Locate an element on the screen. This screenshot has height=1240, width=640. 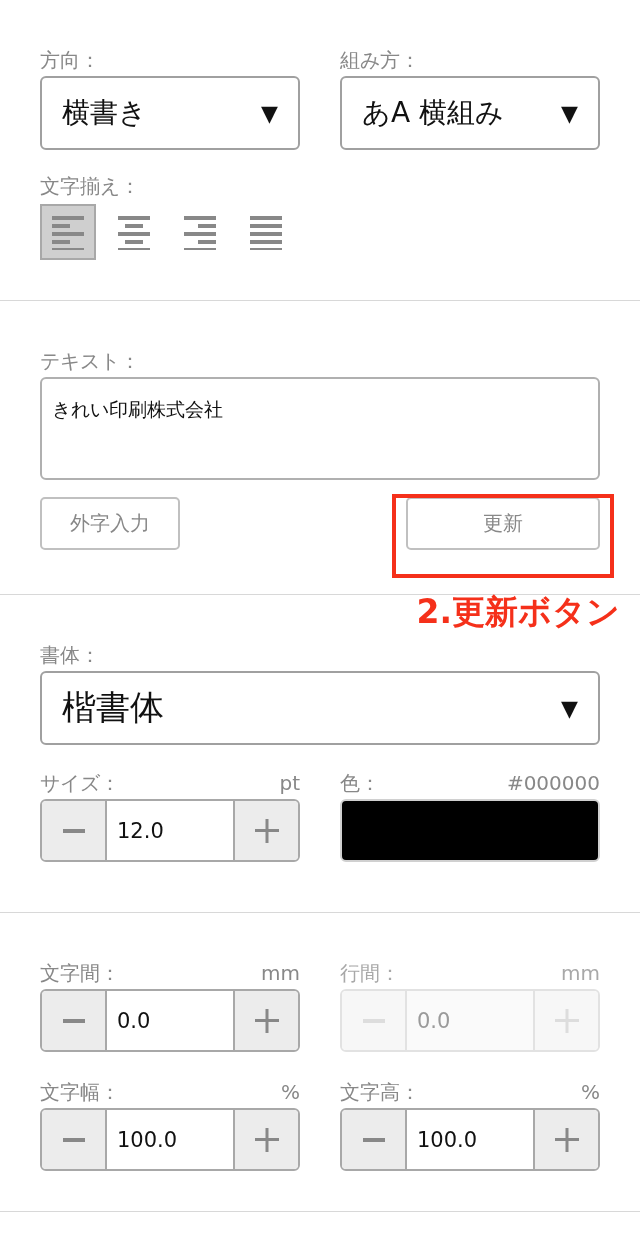
field-label: 文字幅： is located at coordinates (80, 1092).